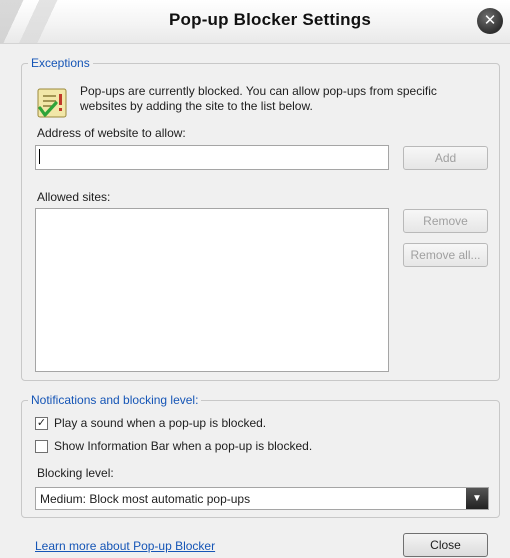 The height and width of the screenshot is (558, 510). Describe the element at coordinates (125, 546) in the screenshot. I see `learn-more-link: Learn more about Pop-up Blocker` at that location.